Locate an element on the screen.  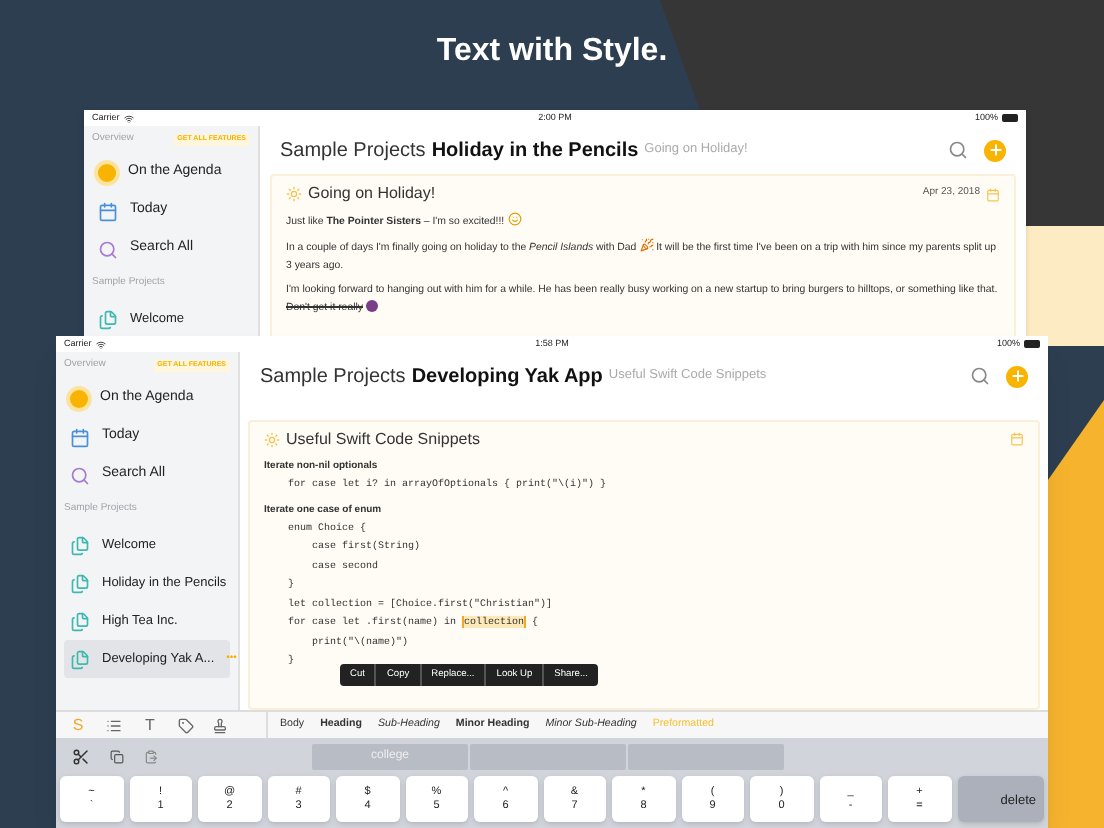
smiley-icon is located at coordinates (514, 219).